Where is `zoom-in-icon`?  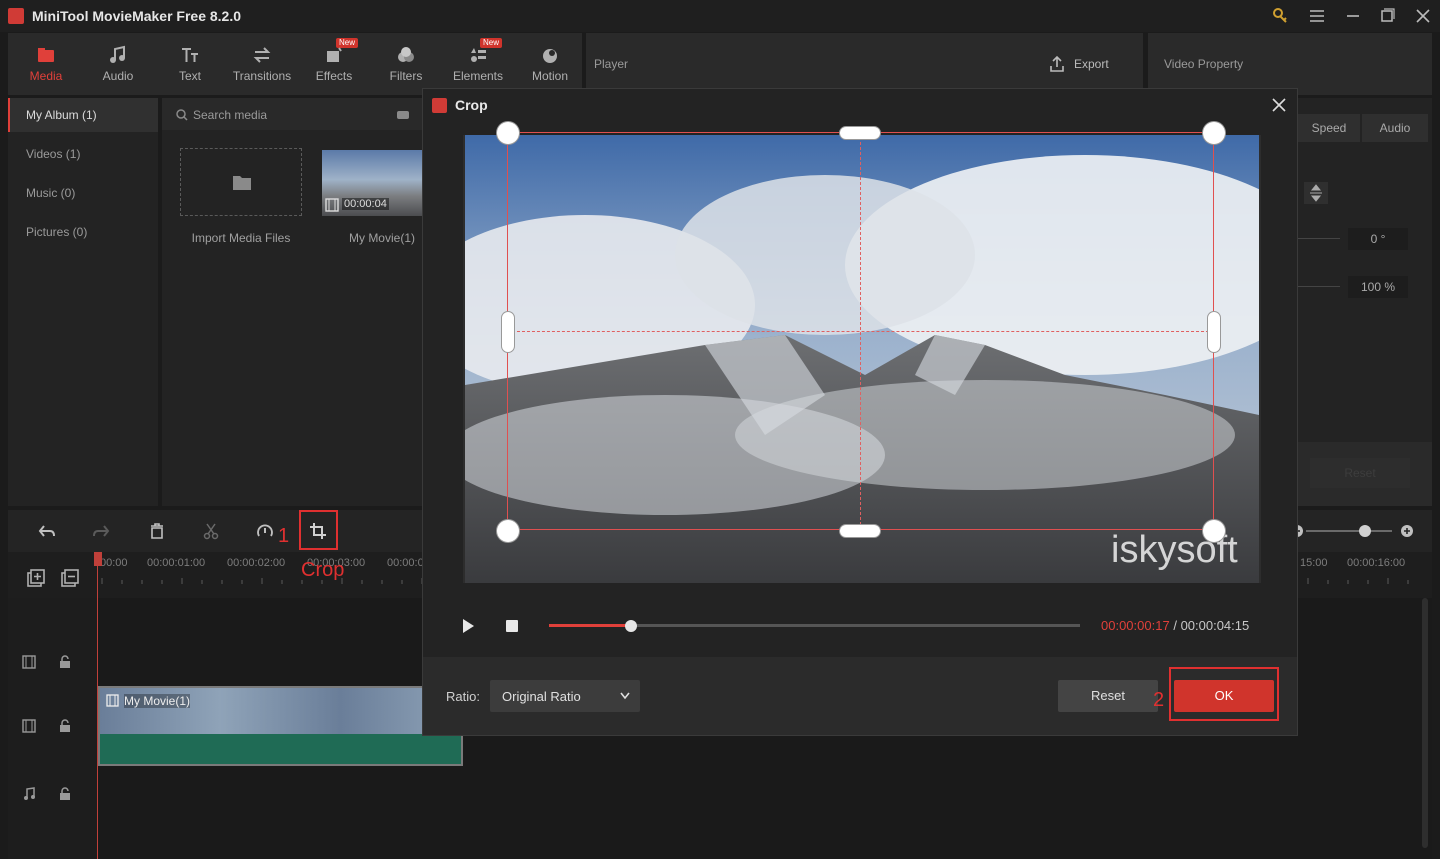
zoom-in-icon is located at coordinates (1407, 531).